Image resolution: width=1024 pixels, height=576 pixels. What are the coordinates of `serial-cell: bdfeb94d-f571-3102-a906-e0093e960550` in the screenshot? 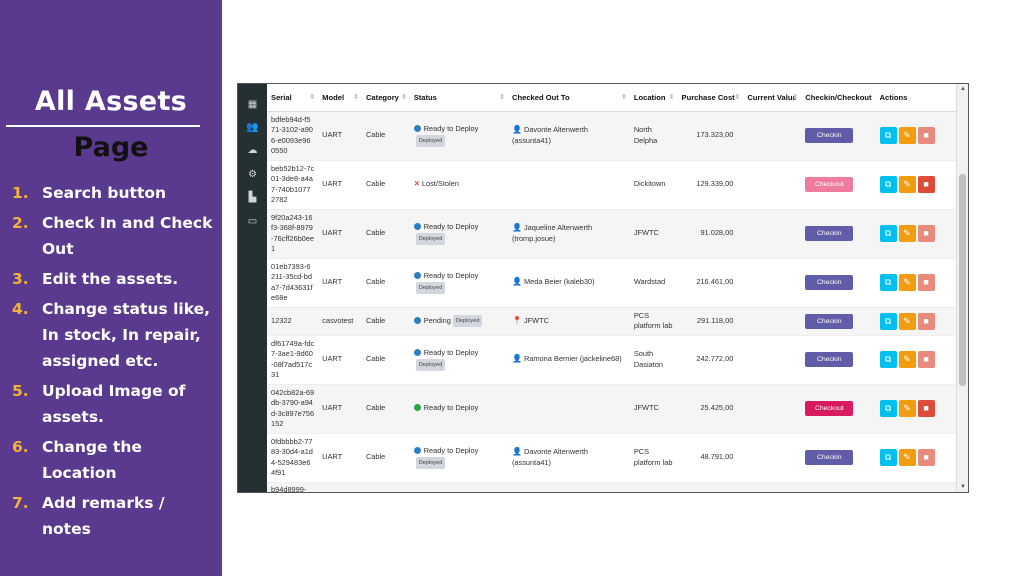 It's located at (292, 135).